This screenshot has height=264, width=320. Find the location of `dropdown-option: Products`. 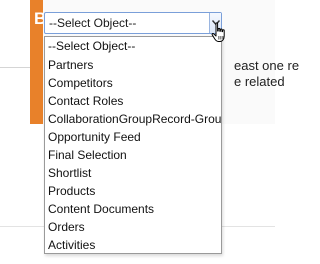

dropdown-option: Products is located at coordinates (133, 191).